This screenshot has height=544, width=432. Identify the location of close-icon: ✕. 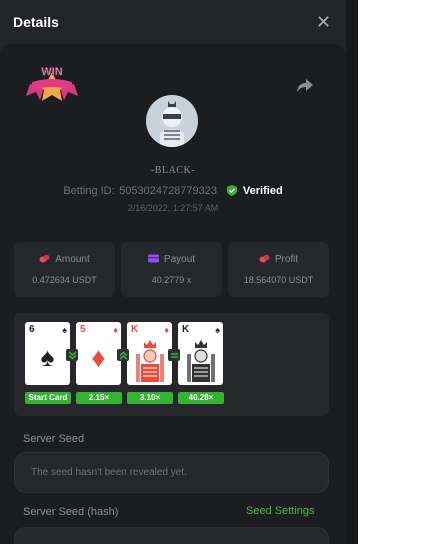
(323, 22).